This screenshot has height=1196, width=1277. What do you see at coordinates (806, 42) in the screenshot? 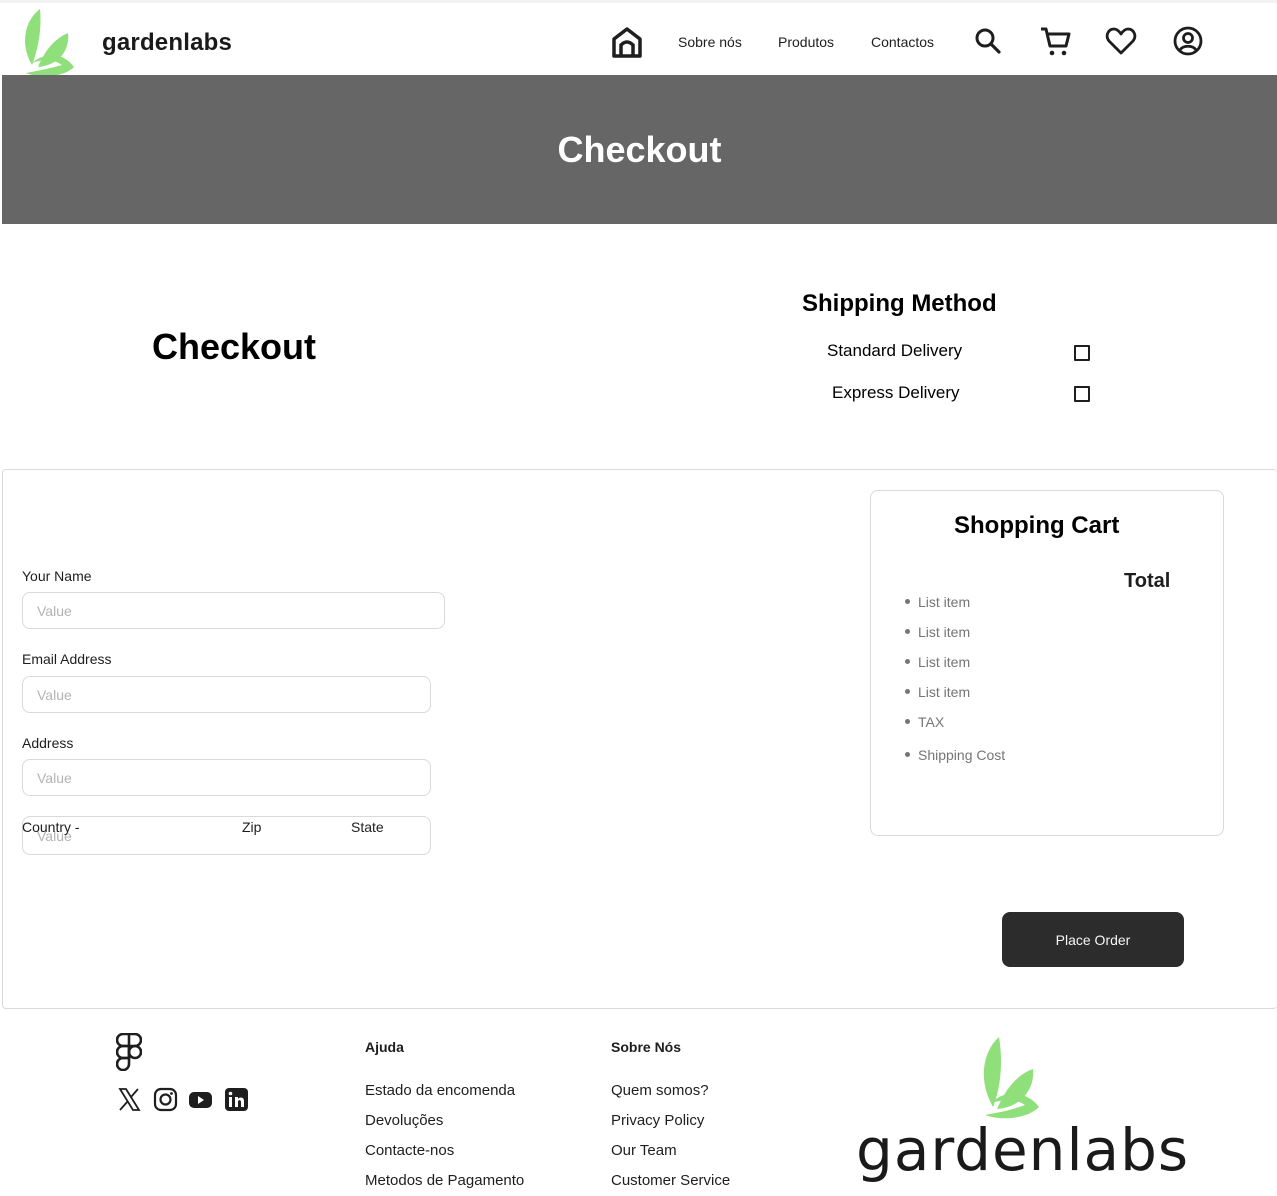
I see `nav-produtos: Produtos` at bounding box center [806, 42].